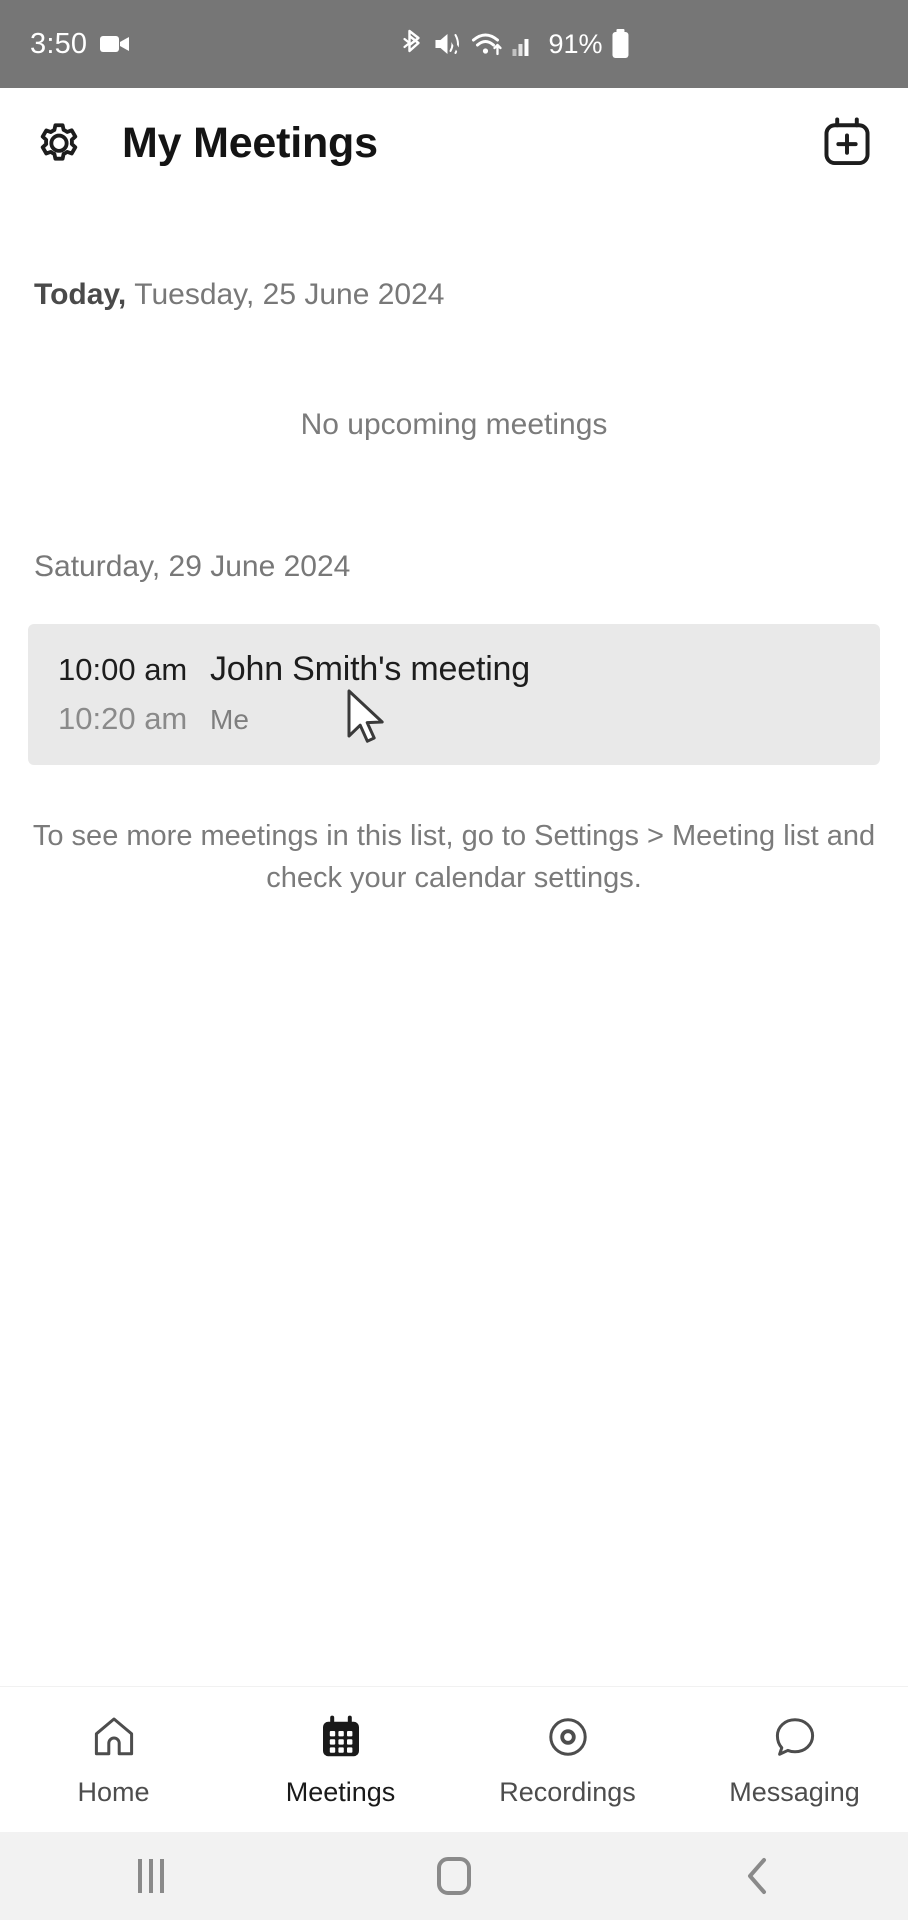 The image size is (908, 1920). What do you see at coordinates (454, 567) in the screenshot?
I see `second-day-header: Saturday, 29 June 2024` at bounding box center [454, 567].